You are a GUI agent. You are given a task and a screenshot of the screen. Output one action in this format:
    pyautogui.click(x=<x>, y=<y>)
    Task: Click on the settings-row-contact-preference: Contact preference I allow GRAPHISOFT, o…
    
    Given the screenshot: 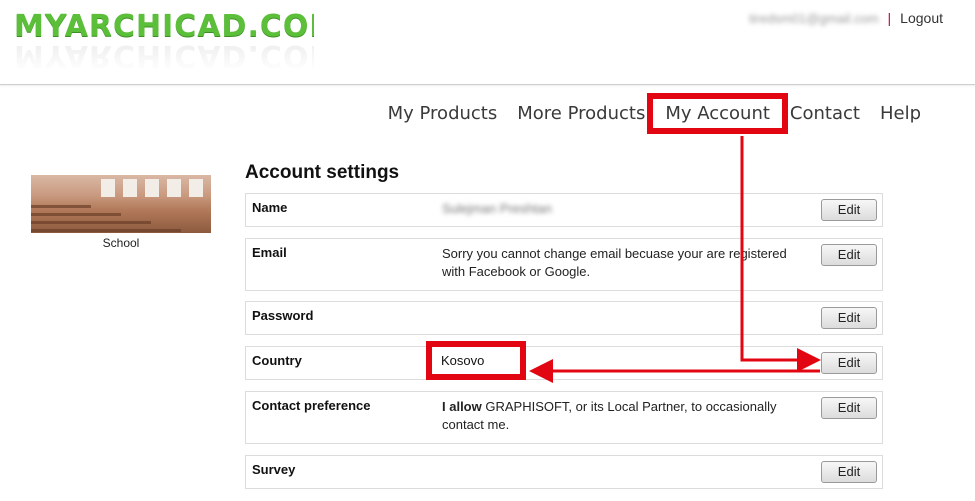 What is the action you would take?
    pyautogui.click(x=564, y=417)
    